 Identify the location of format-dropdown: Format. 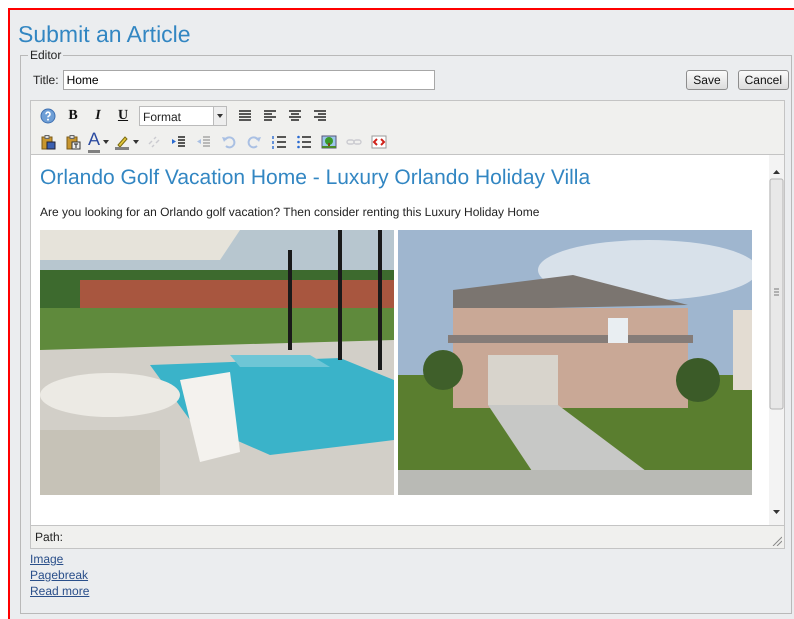
(183, 116).